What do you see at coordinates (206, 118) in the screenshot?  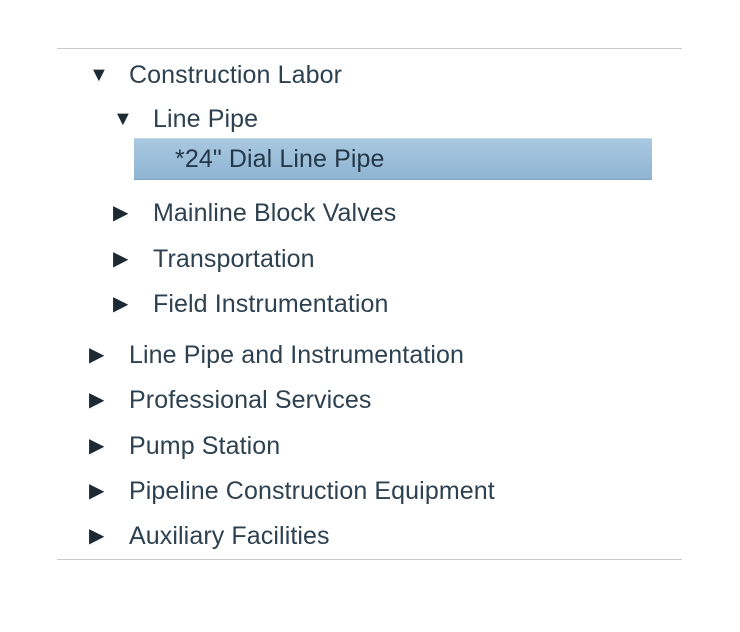 I see `tree-node-label: Line Pipe` at bounding box center [206, 118].